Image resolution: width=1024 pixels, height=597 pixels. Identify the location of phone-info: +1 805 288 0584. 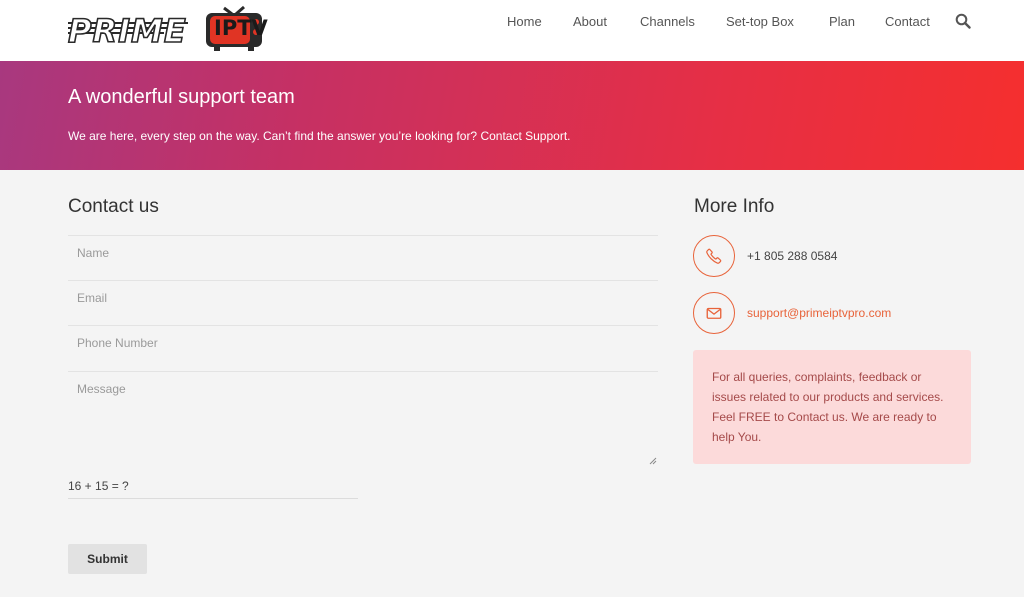
(843, 256).